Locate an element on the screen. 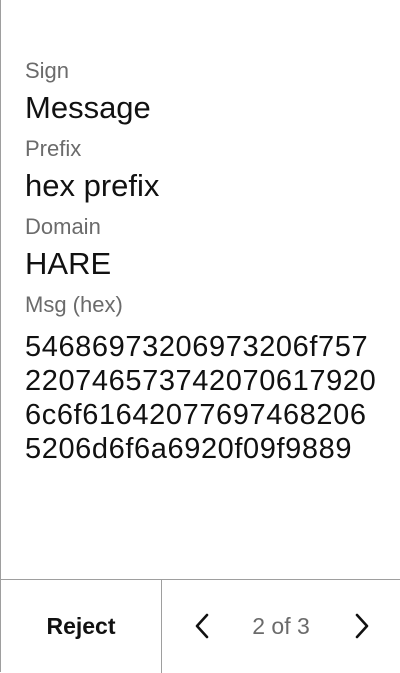 This screenshot has height=673, width=400. chevron-right-icon is located at coordinates (362, 626).